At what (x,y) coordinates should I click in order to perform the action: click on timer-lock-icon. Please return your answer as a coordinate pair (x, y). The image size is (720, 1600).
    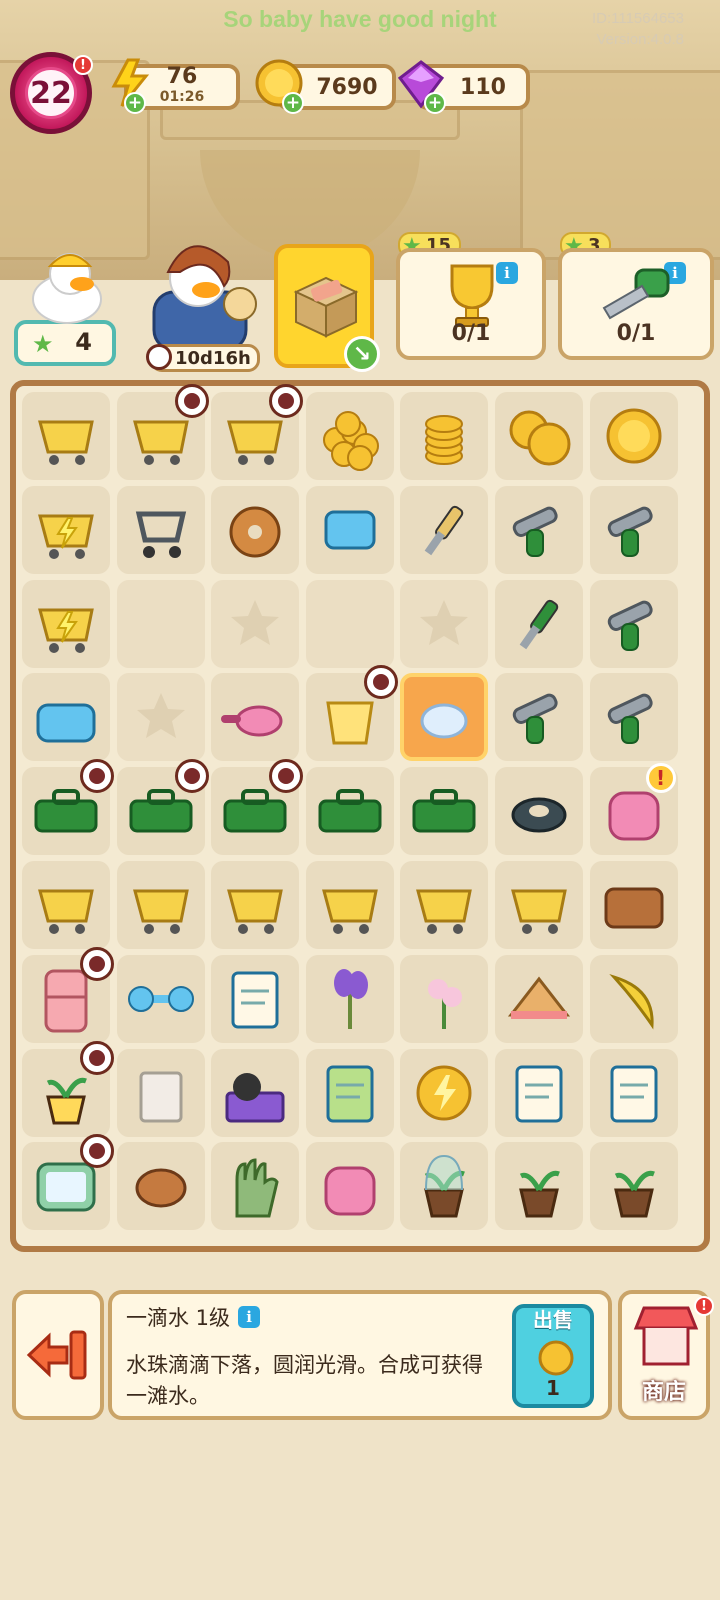
    Looking at the image, I should click on (191, 776).